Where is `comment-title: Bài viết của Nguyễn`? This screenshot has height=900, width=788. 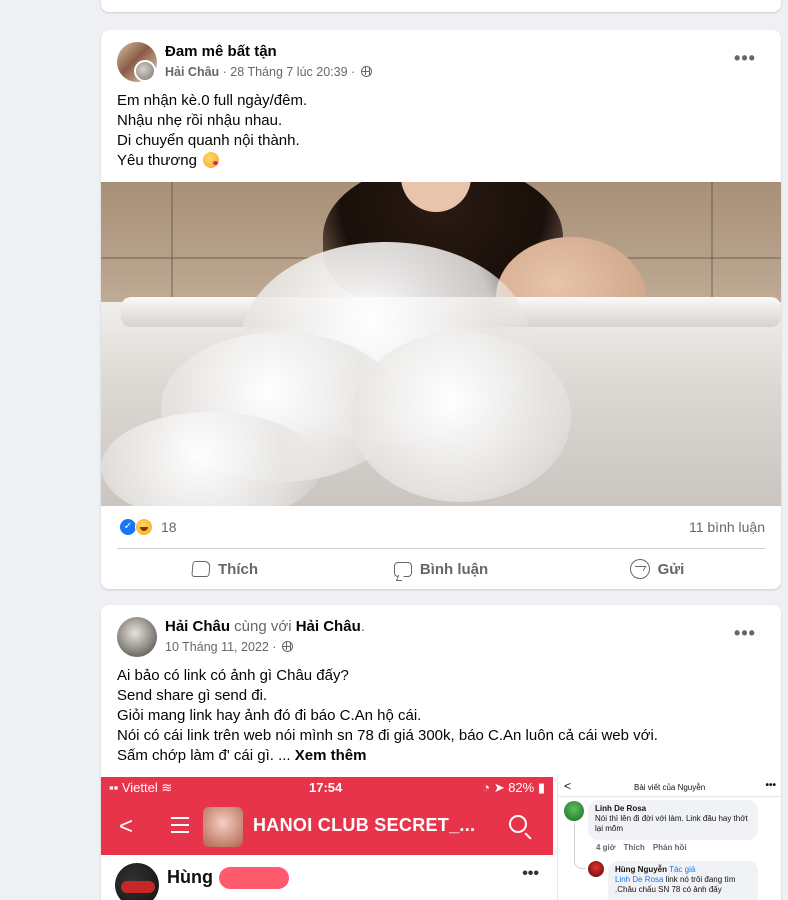 comment-title: Bài viết của Nguyễn is located at coordinates (670, 787).